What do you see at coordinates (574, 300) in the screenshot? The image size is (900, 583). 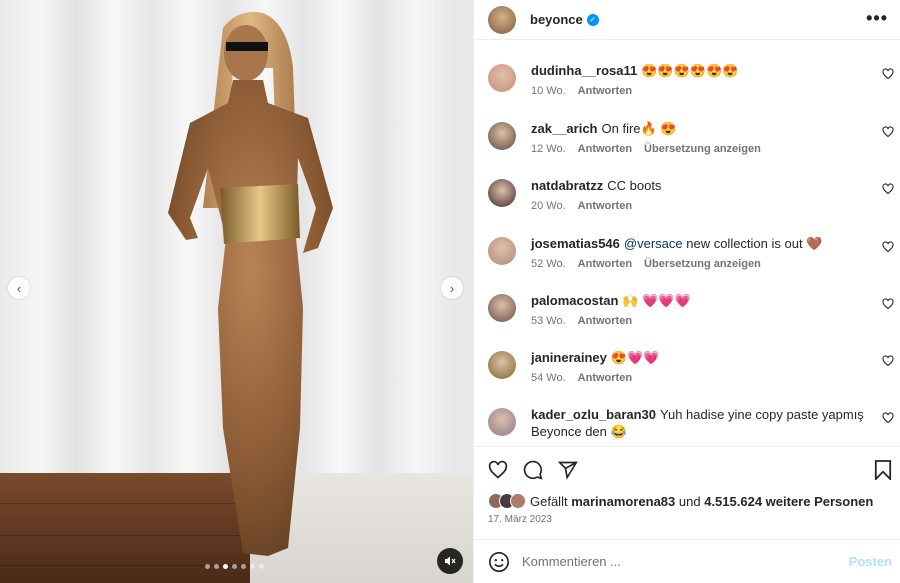 I see `commenter-username: palomacostan` at bounding box center [574, 300].